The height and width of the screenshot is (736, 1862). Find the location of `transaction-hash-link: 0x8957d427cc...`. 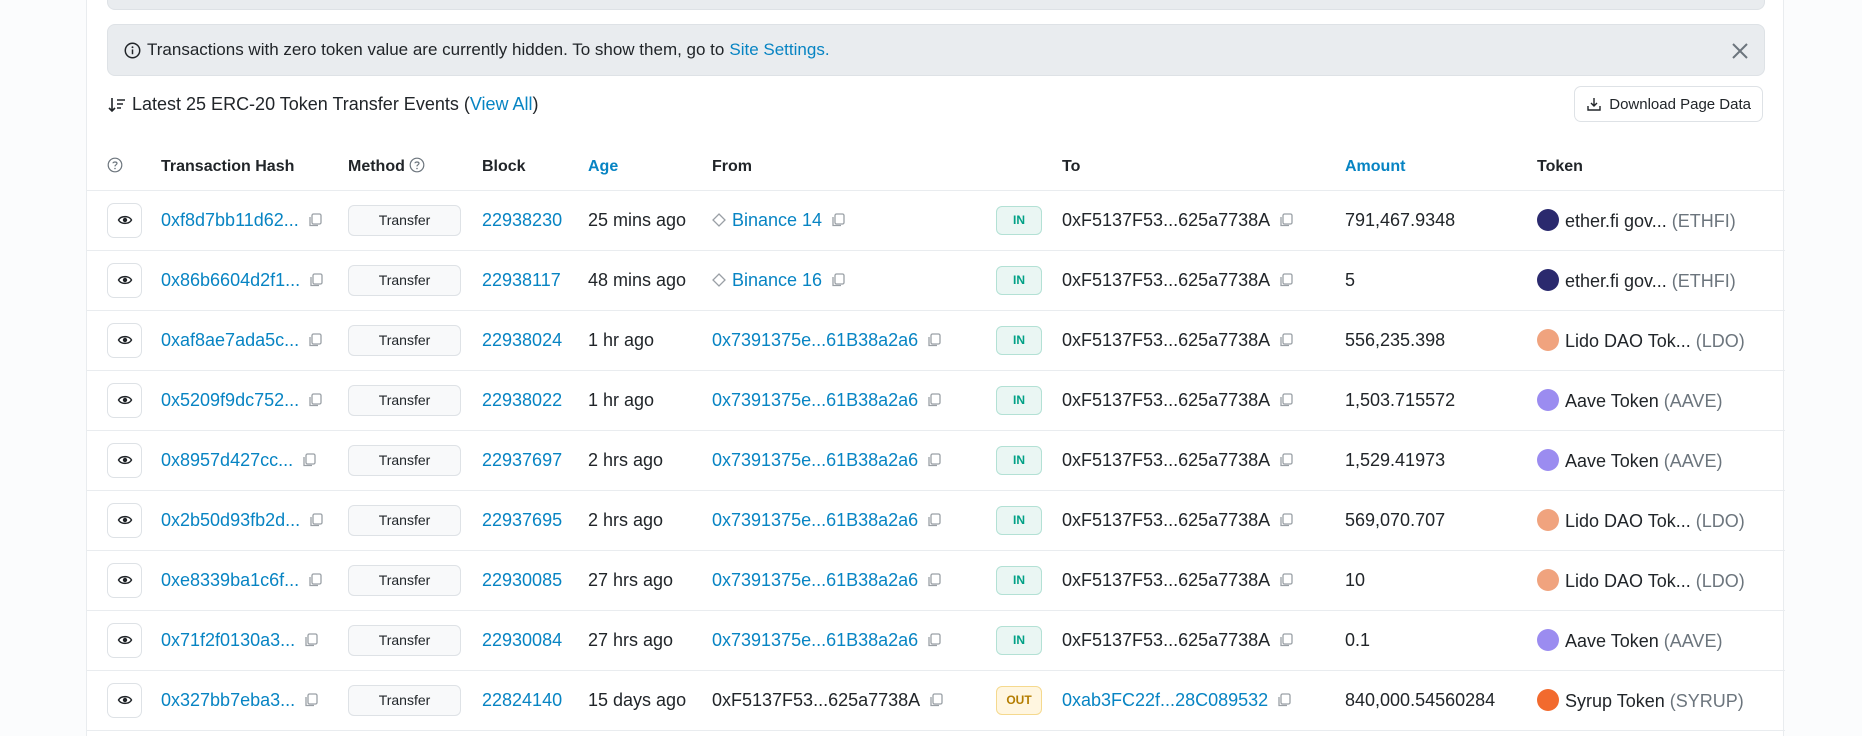

transaction-hash-link: 0x8957d427cc... is located at coordinates (227, 460).